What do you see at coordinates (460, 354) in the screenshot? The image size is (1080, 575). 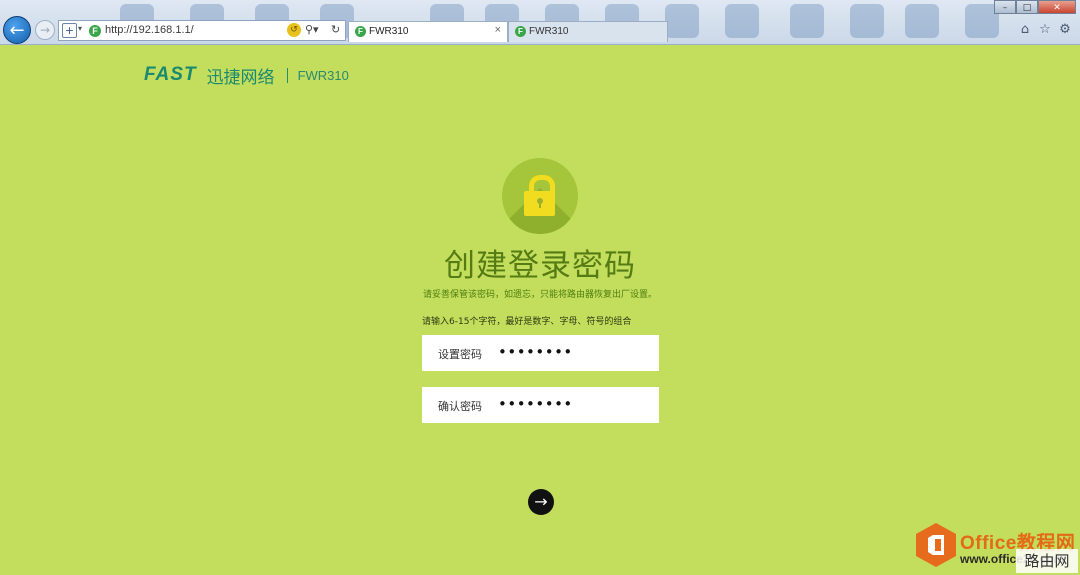 I see `set-password-label: 设置密码` at bounding box center [460, 354].